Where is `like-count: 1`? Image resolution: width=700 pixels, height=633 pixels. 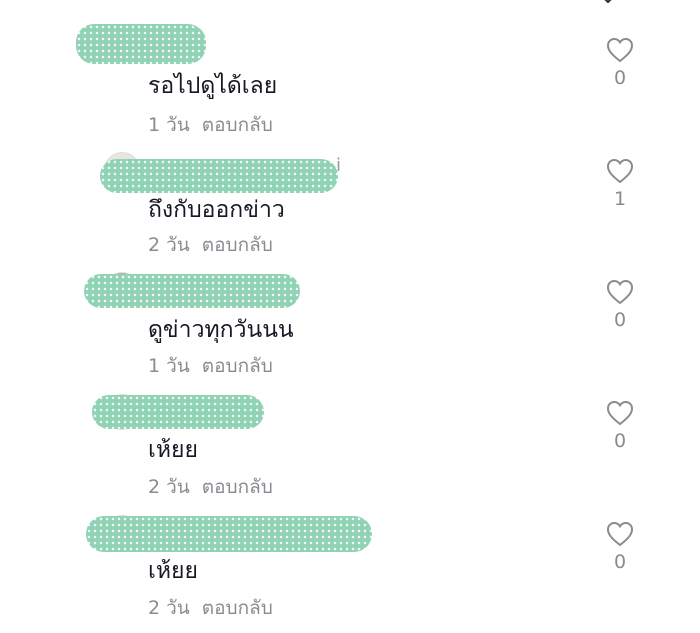 like-count: 1 is located at coordinates (620, 199).